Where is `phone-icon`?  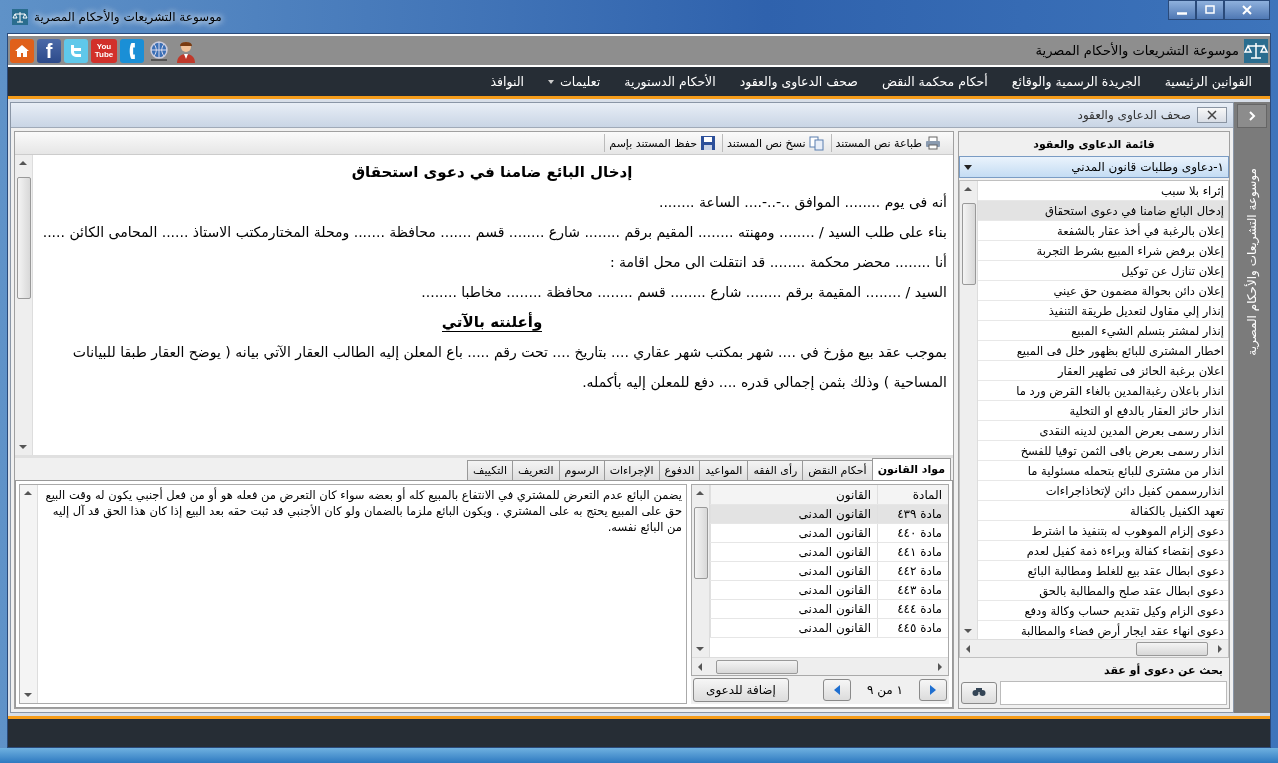 phone-icon is located at coordinates (132, 50).